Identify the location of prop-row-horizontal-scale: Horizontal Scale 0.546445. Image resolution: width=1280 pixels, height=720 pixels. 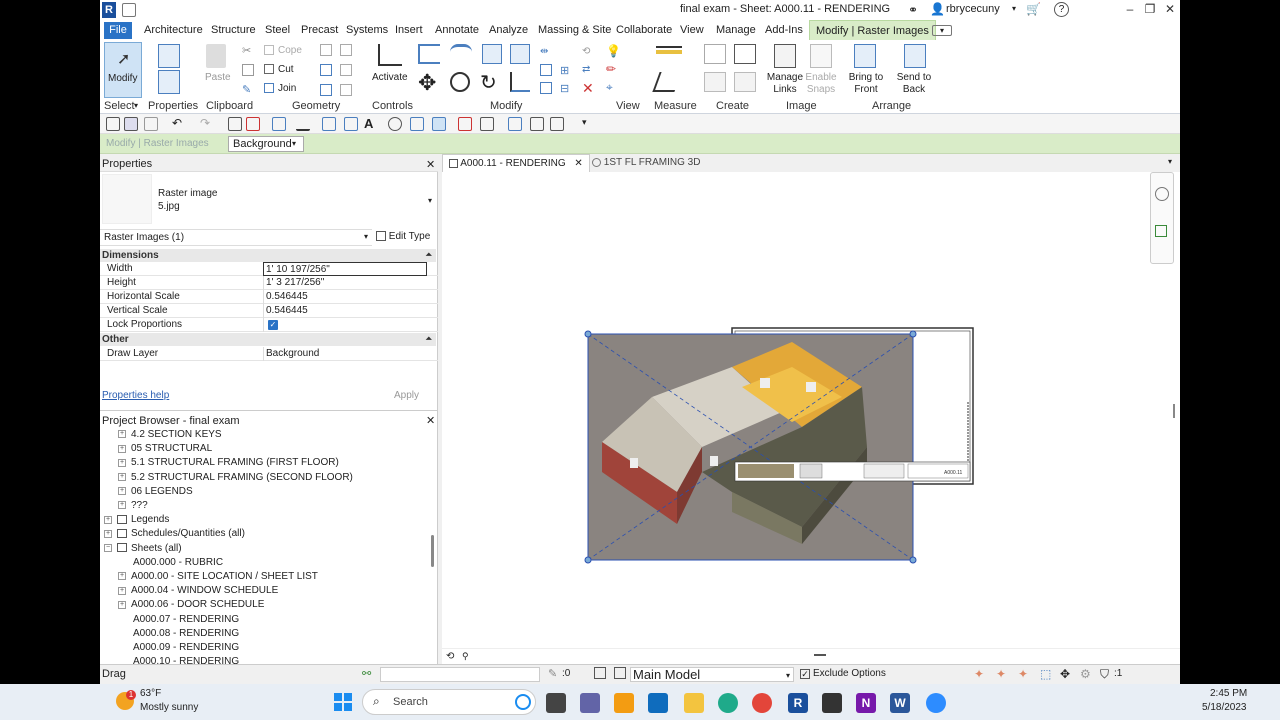
(269, 297).